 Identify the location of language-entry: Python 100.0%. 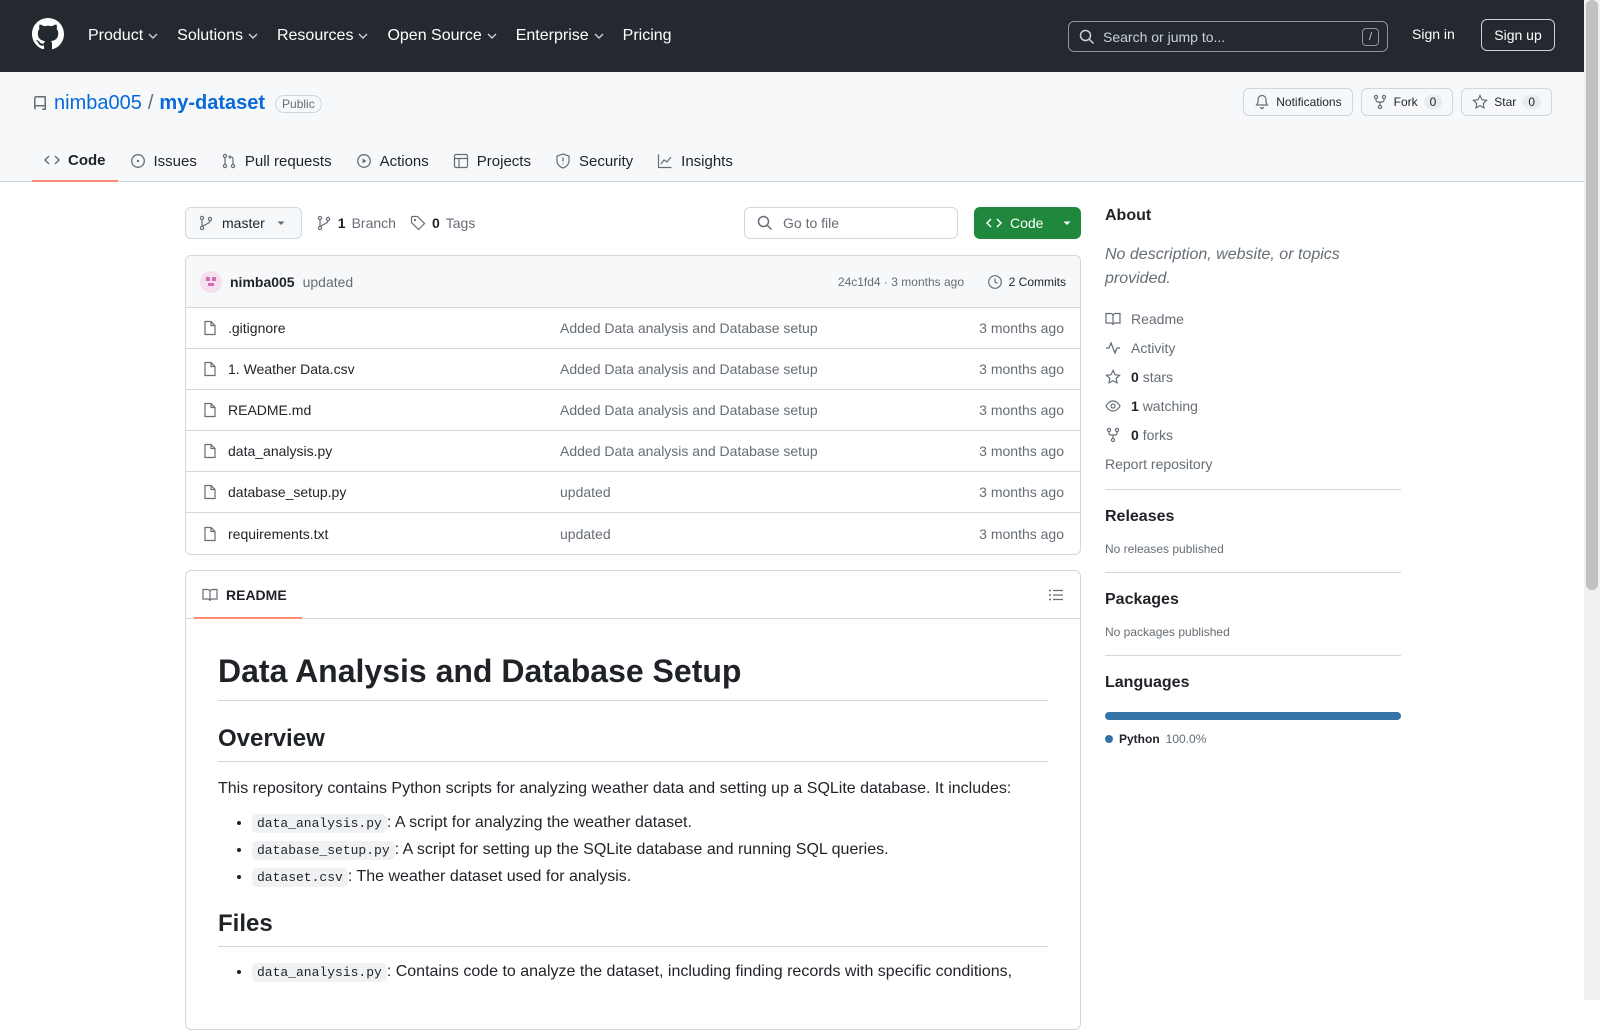
(1253, 739).